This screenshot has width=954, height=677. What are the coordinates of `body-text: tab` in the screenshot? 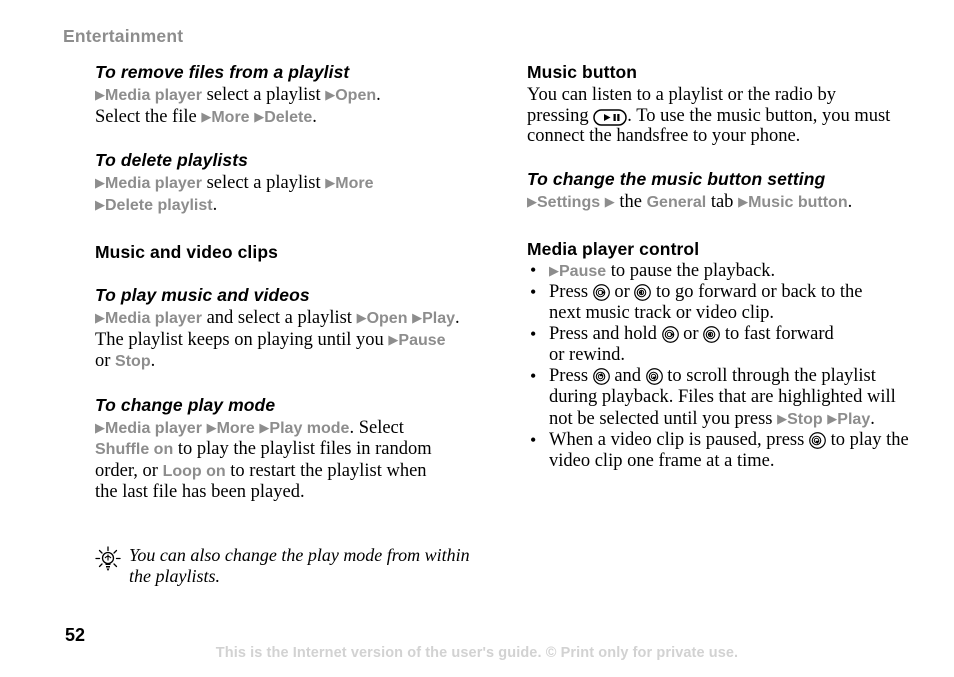 It's located at (722, 201).